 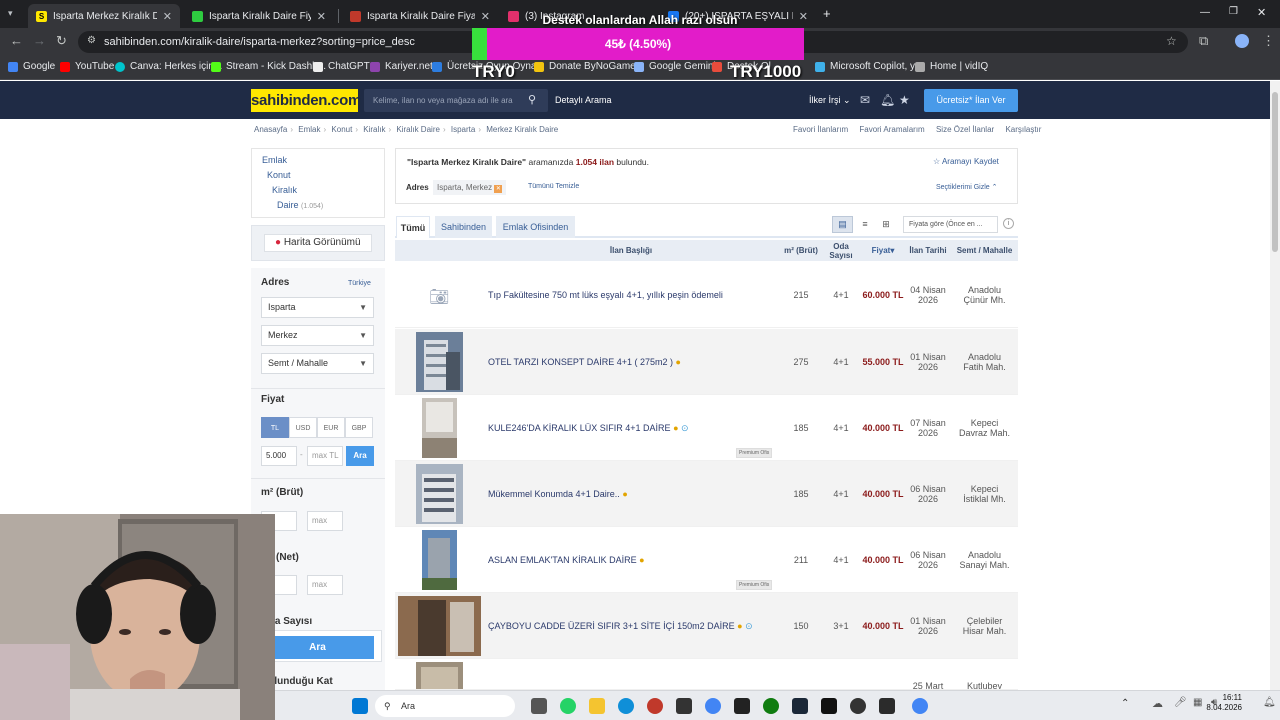 I want to click on table-row: 25 Mart Kutlubey, so click(x=706, y=674).